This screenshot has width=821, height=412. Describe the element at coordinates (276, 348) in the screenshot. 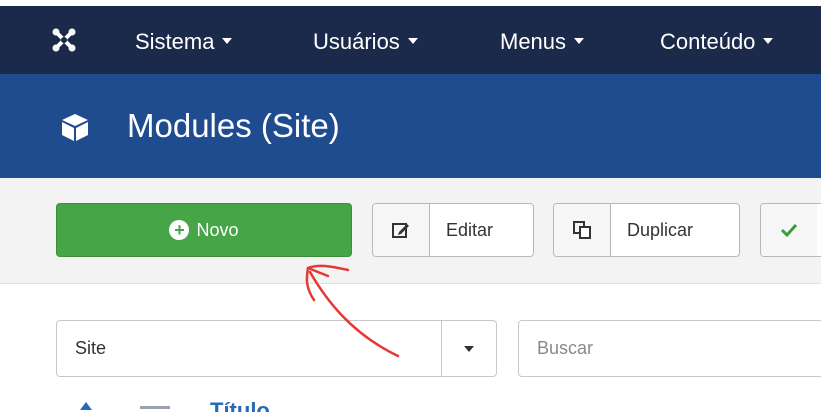

I see `client-select: Site` at that location.